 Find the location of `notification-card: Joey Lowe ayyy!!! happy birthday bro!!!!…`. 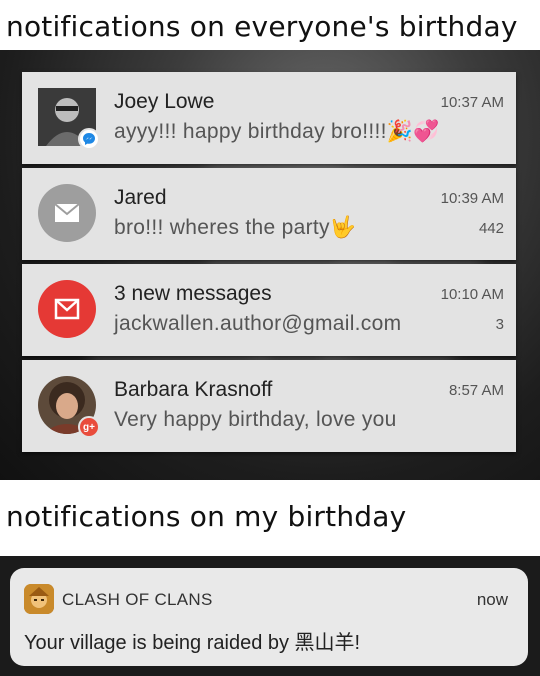

notification-card: Joey Lowe ayyy!!! happy birthday bro!!!!… is located at coordinates (269, 118).